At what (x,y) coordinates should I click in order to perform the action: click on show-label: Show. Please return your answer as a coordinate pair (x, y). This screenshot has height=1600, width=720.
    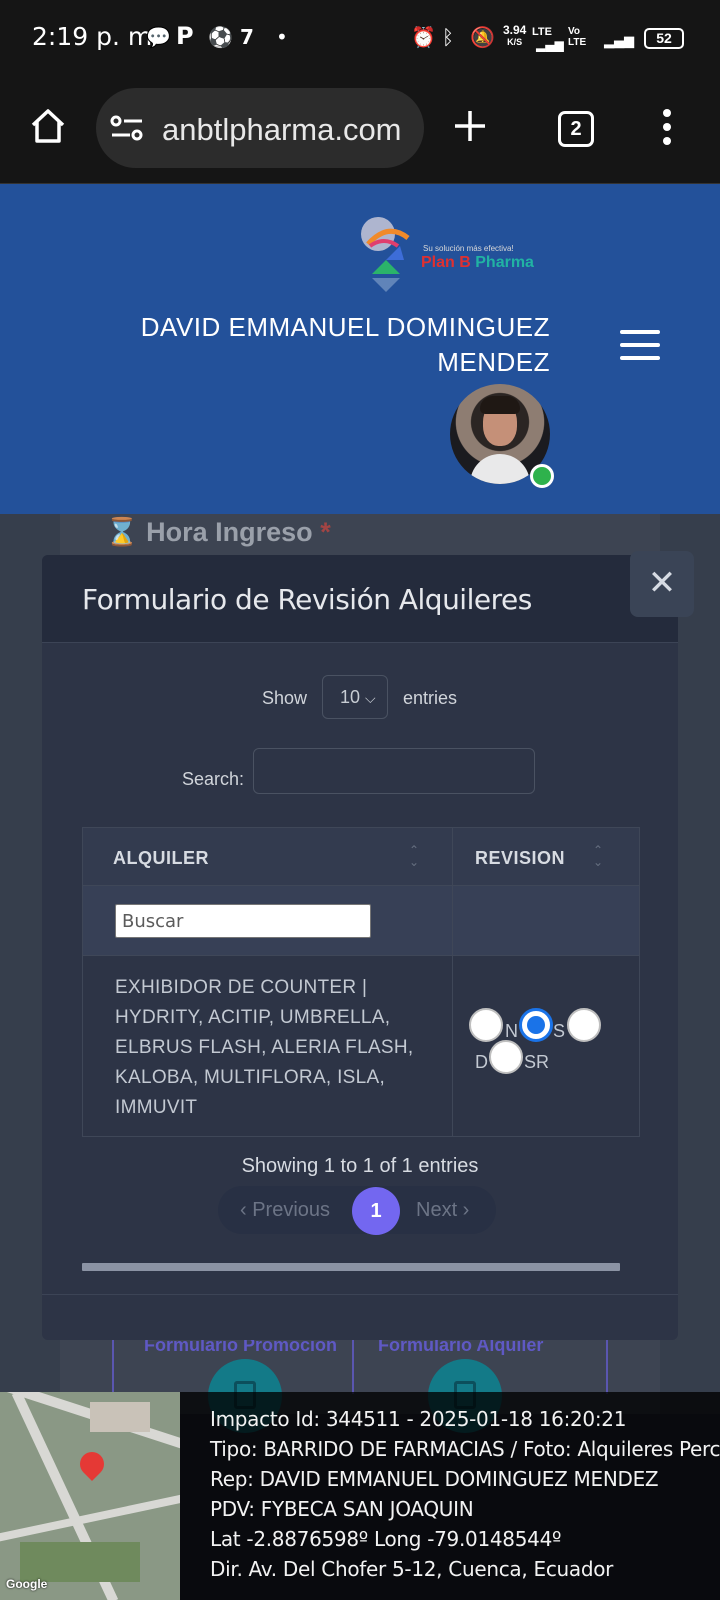
    Looking at the image, I should click on (285, 698).